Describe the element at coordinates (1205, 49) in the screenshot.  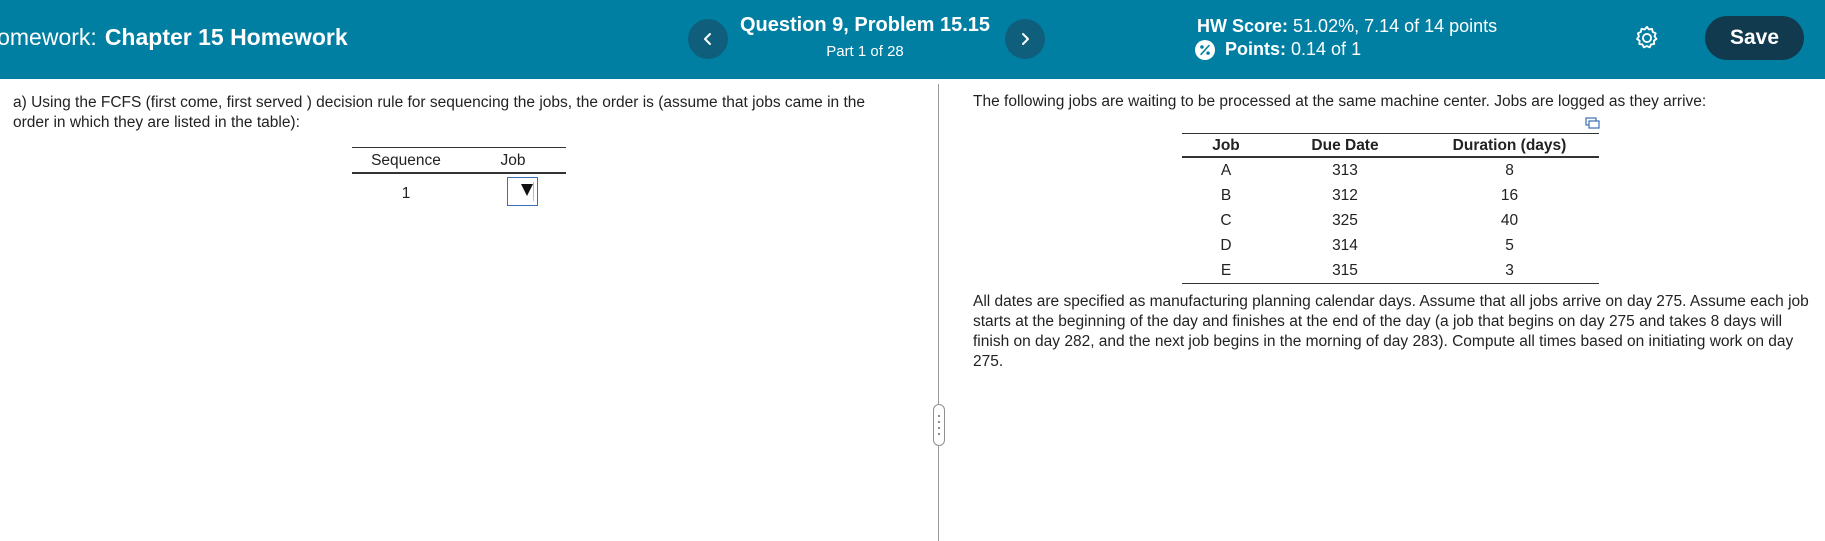
I see `percent-badge-icon` at that location.